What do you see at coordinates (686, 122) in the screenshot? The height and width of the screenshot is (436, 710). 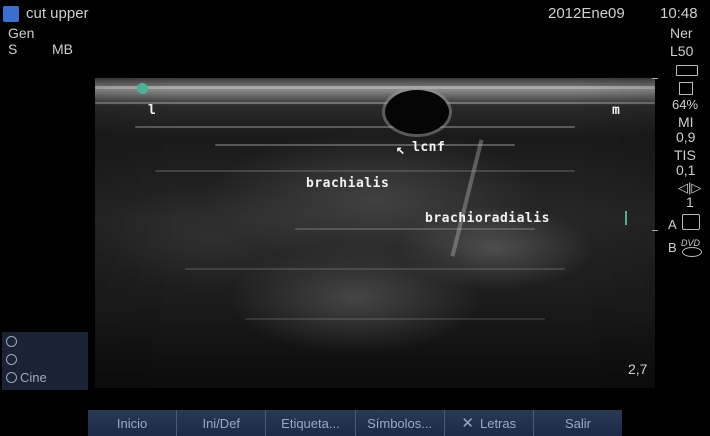 I see `mi-label: MI` at bounding box center [686, 122].